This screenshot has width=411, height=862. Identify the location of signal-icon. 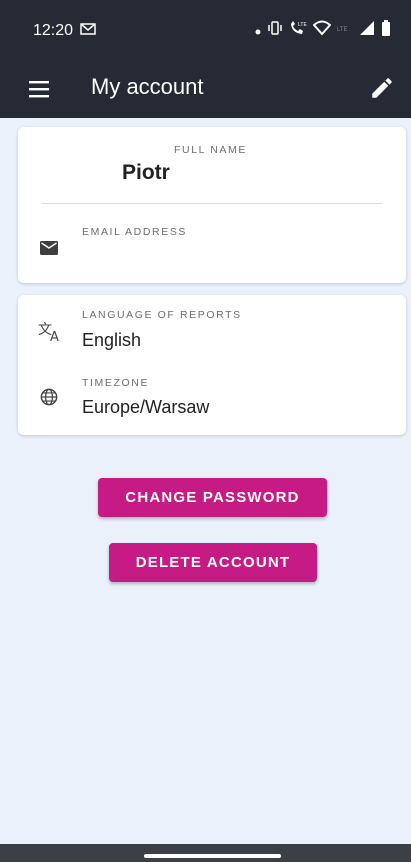
(367, 30).